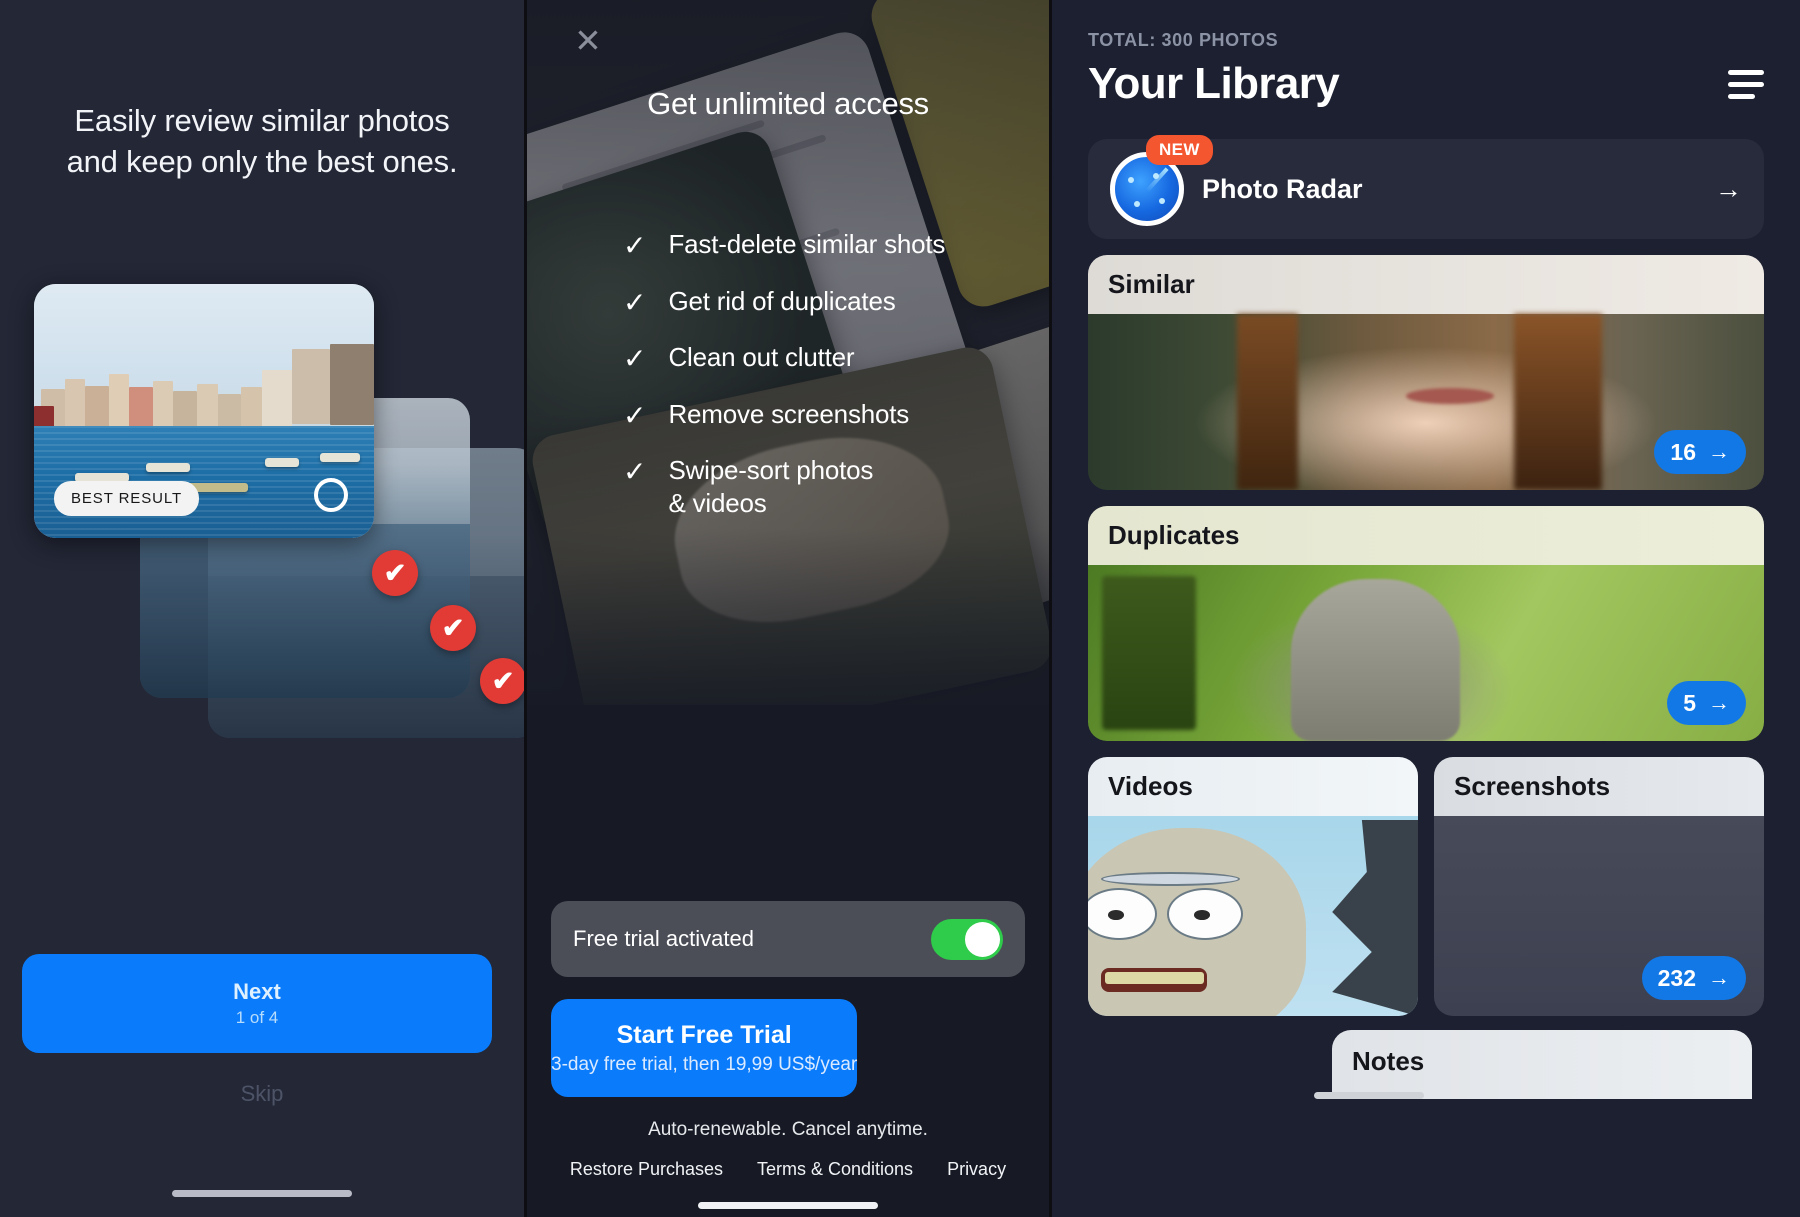 This screenshot has width=1800, height=1217. I want to click on paywall-title: Get unlimited access, so click(788, 103).